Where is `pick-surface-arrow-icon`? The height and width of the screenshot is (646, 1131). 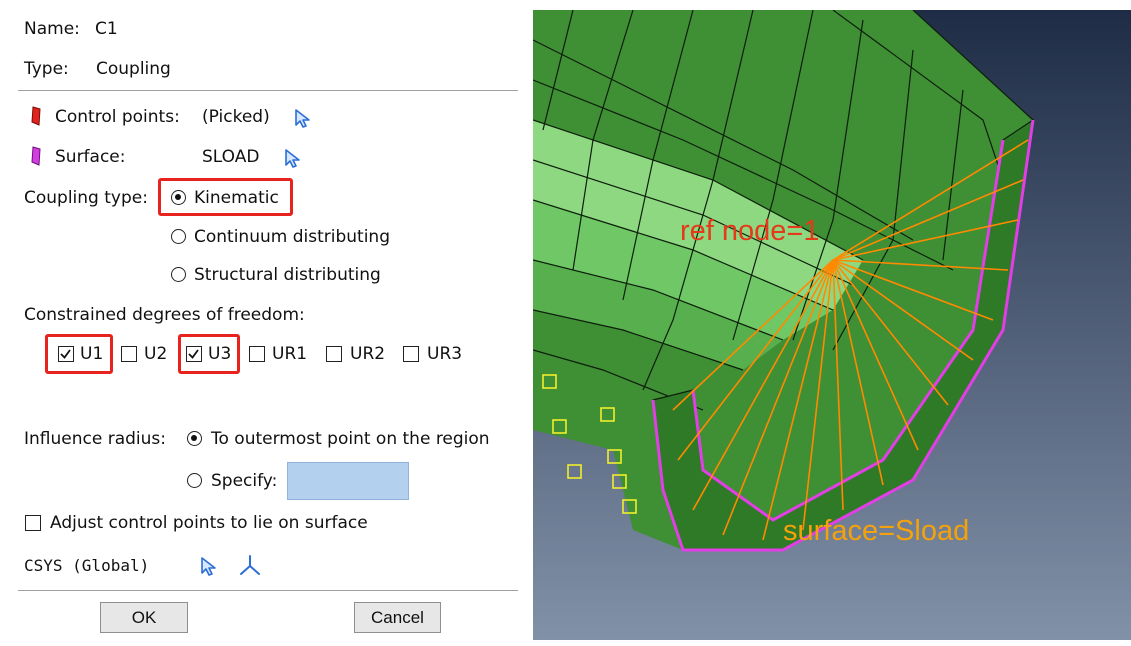
pick-surface-arrow-icon is located at coordinates (293, 158).